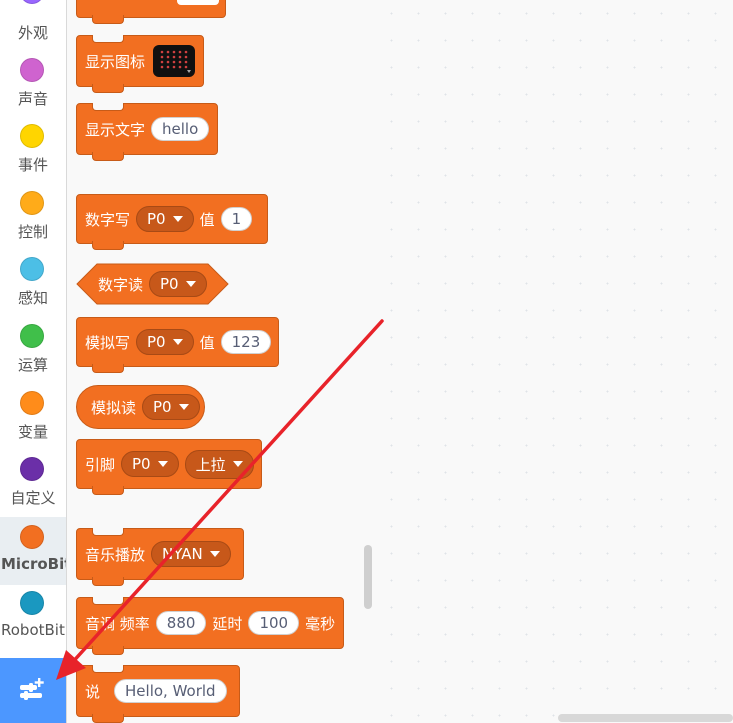  What do you see at coordinates (33, 418) in the screenshot?
I see `category-variables: 变量` at bounding box center [33, 418].